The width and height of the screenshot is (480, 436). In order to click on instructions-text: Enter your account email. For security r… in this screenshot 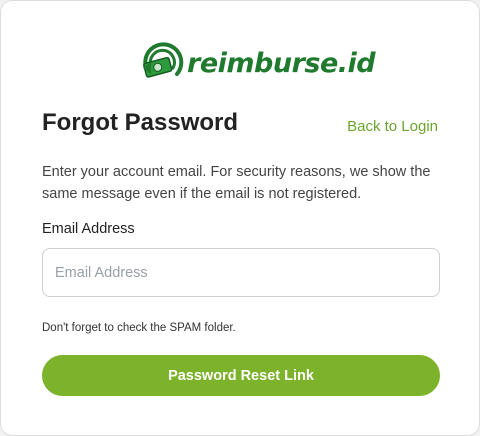, I will do `click(236, 183)`.